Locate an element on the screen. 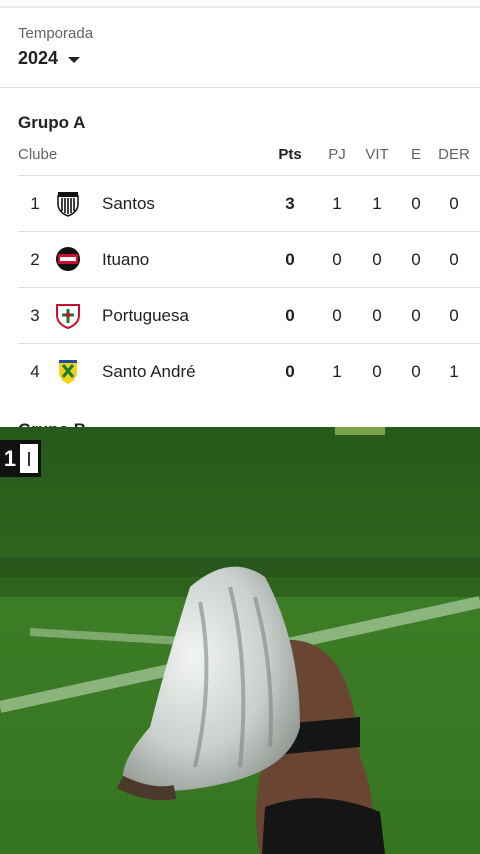 Image resolution: width=480 pixels, height=854 pixels. table-row: 2 Ituano 0 0 0 0 0 is located at coordinates (249, 259).